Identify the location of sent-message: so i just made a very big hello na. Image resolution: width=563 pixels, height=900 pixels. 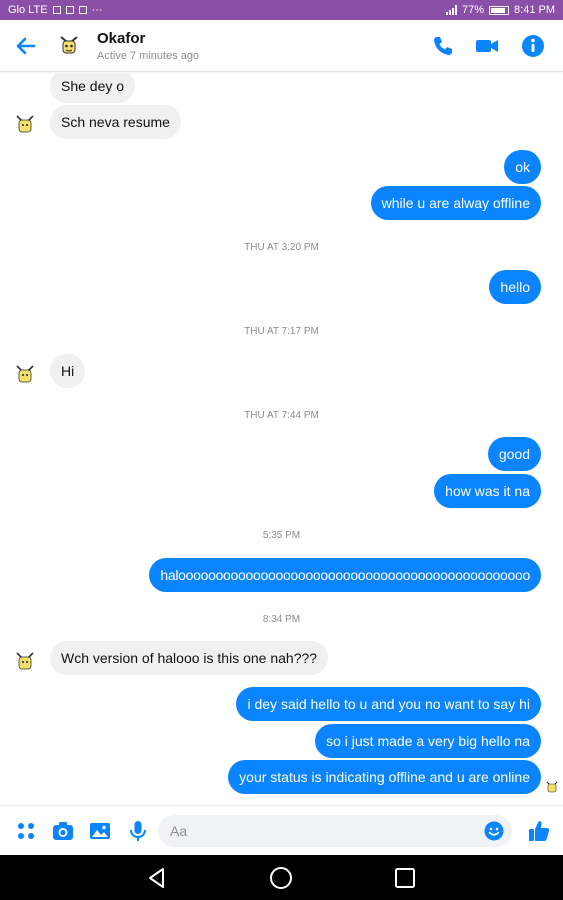
(428, 741).